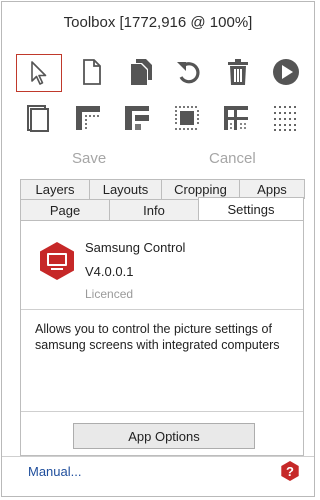 Image resolution: width=320 pixels, height=500 pixels. I want to click on layout-grid-icon, so click(236, 118).